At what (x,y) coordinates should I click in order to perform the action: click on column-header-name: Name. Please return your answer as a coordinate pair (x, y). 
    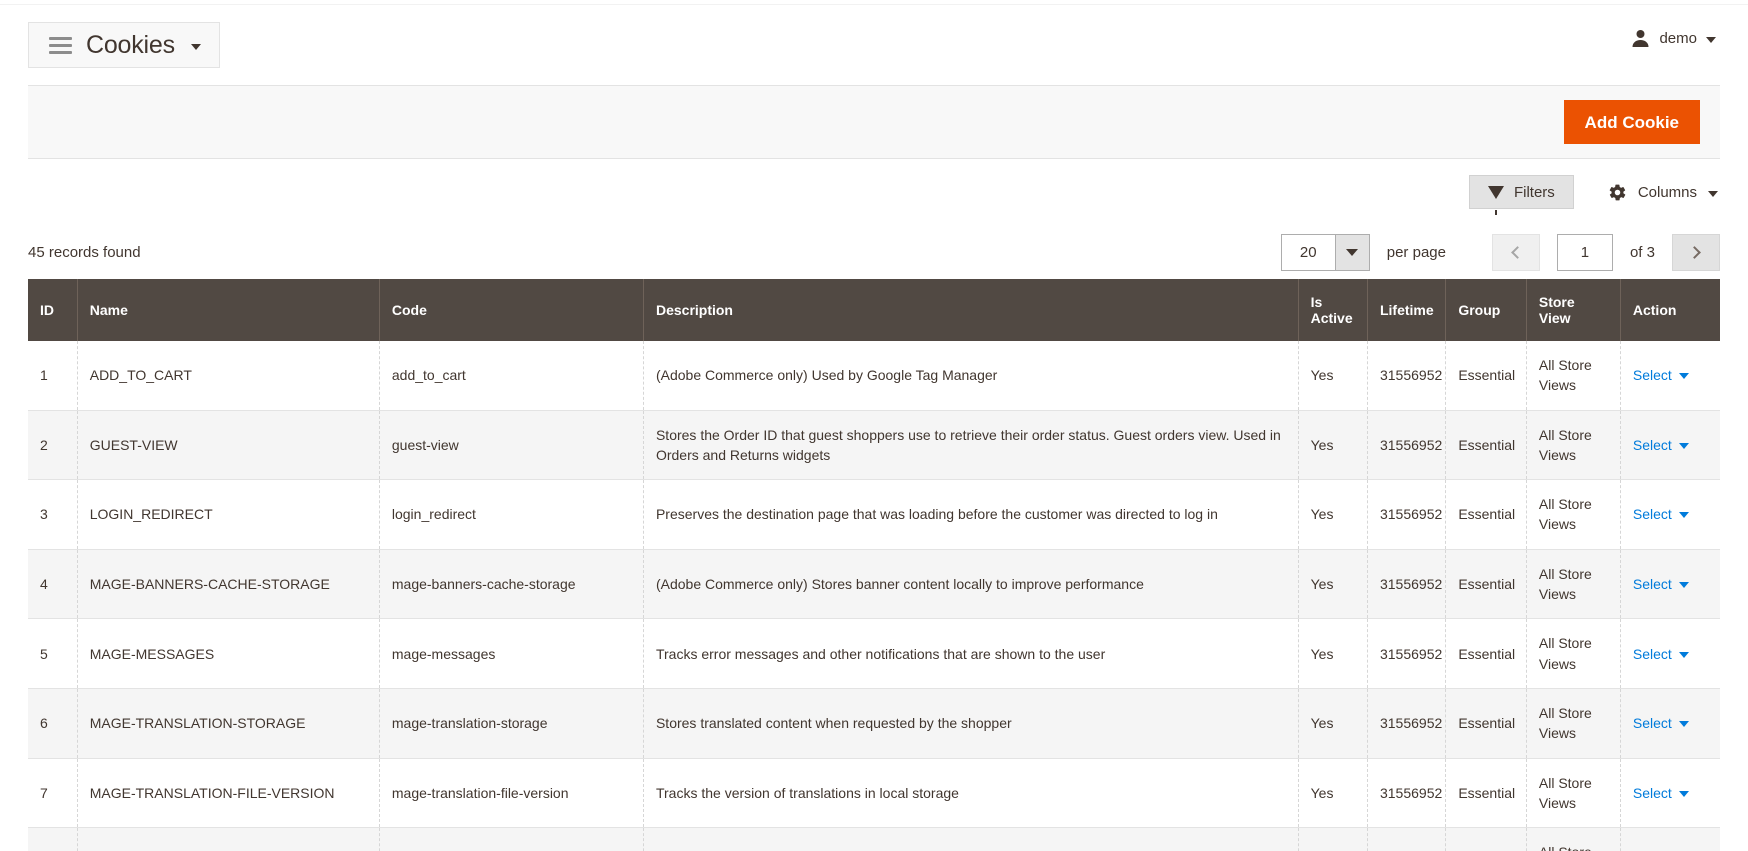
    Looking at the image, I should click on (228, 310).